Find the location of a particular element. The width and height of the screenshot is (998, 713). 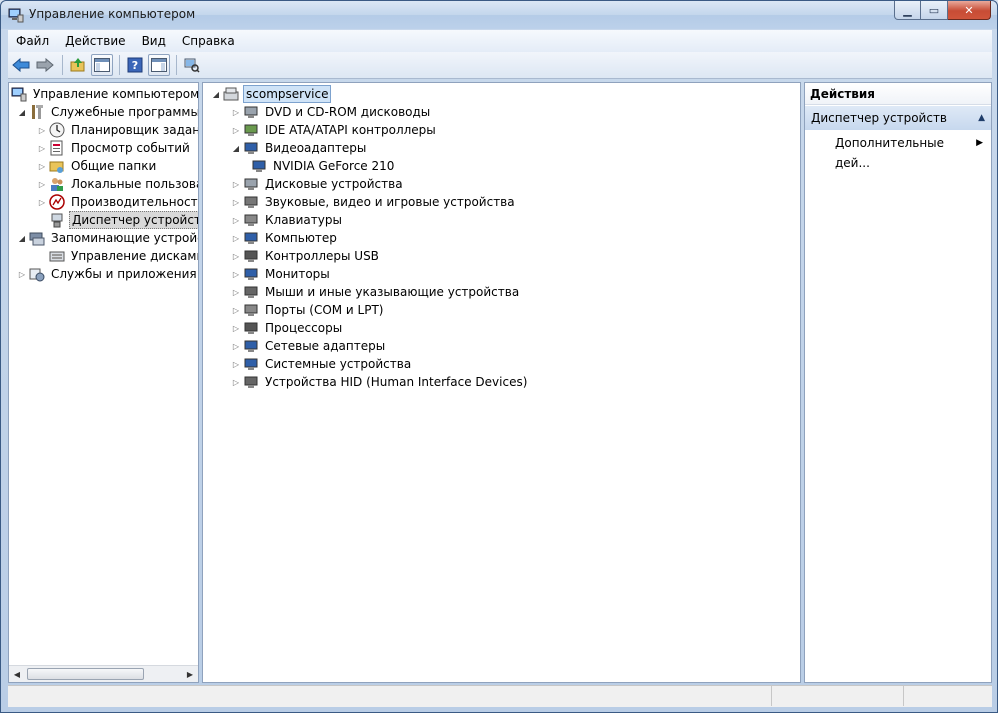

menu-file: Файл is located at coordinates (32, 41).